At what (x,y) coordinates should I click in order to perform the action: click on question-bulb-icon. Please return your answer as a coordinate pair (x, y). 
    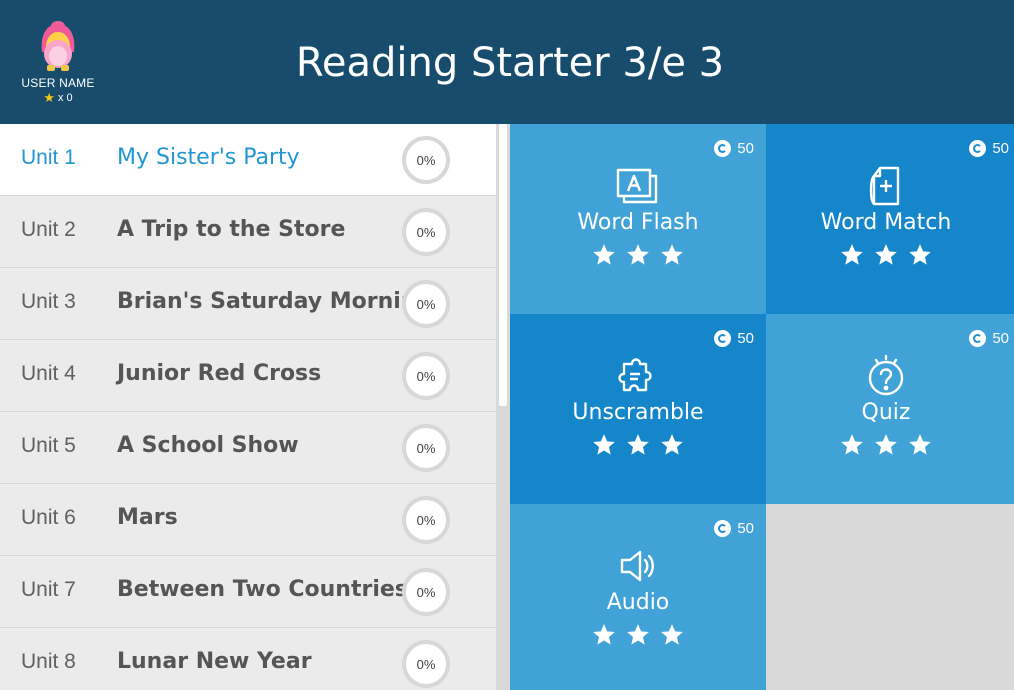
    Looking at the image, I should click on (890, 376).